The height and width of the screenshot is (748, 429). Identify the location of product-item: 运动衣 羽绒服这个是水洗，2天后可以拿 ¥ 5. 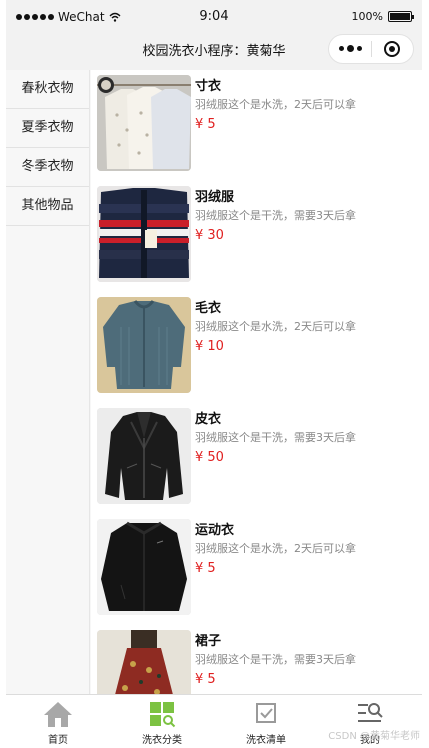
(256, 564).